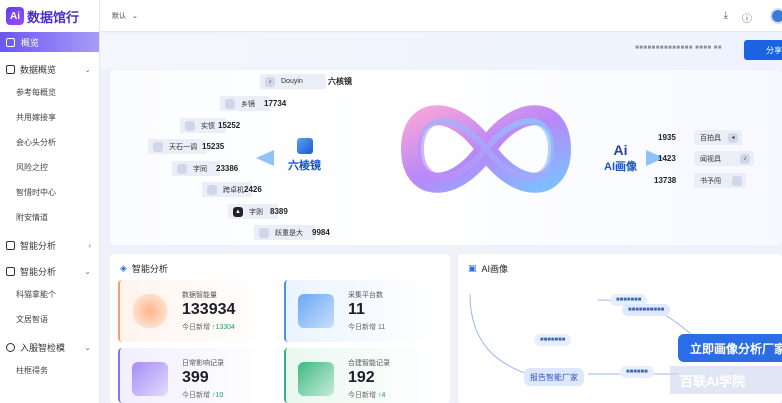 The height and width of the screenshot is (403, 782). What do you see at coordinates (367, 395) in the screenshot?
I see `stat-sub: 今日新增 ↑4` at bounding box center [367, 395].